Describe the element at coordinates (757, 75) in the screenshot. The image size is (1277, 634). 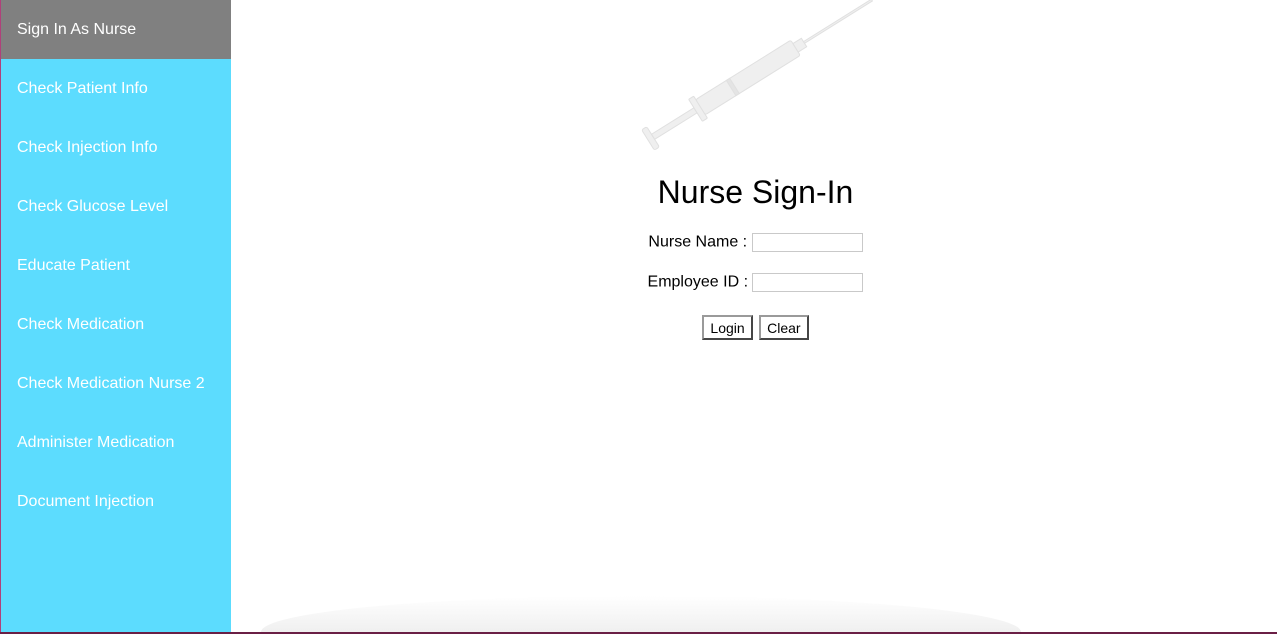
I see `syringe-icon` at that location.